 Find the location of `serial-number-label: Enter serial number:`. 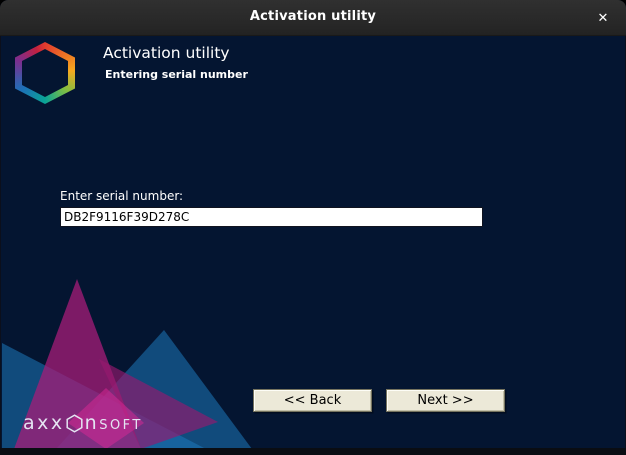

serial-number-label: Enter serial number: is located at coordinates (122, 196).